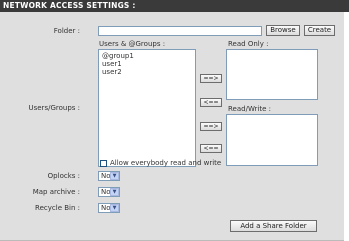 The width and height of the screenshot is (349, 241). What do you see at coordinates (211, 102) in the screenshot?
I see `remove-read-only-button: <==` at bounding box center [211, 102].